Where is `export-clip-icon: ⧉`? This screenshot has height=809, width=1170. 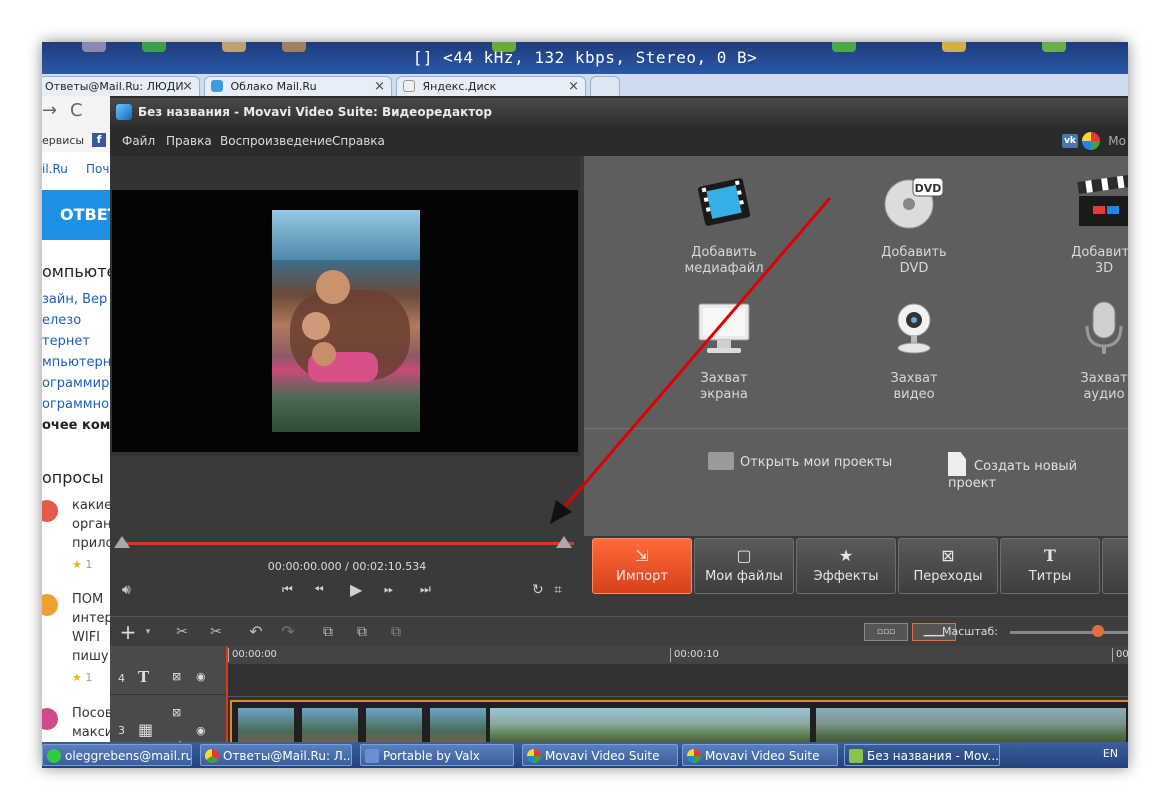
export-clip-icon: ⧉ is located at coordinates (362, 632).